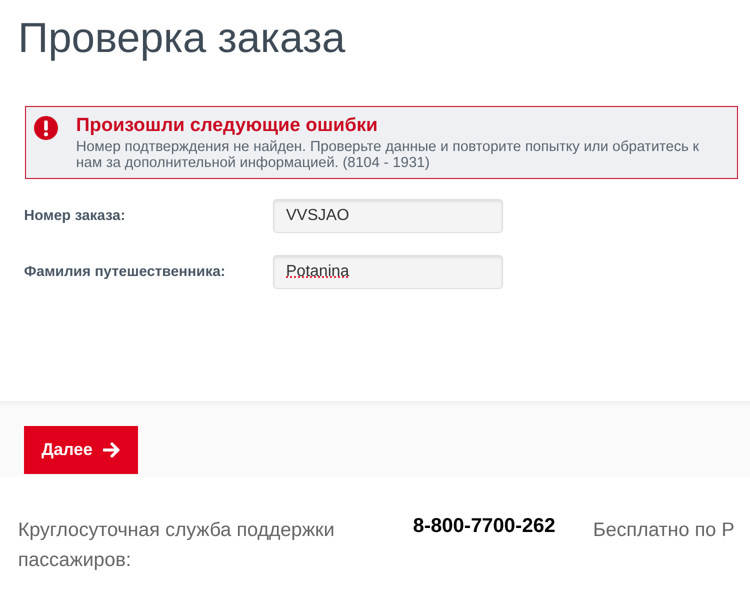 The height and width of the screenshot is (598, 750). What do you see at coordinates (181, 38) in the screenshot?
I see `page-title: Проверка заказа` at bounding box center [181, 38].